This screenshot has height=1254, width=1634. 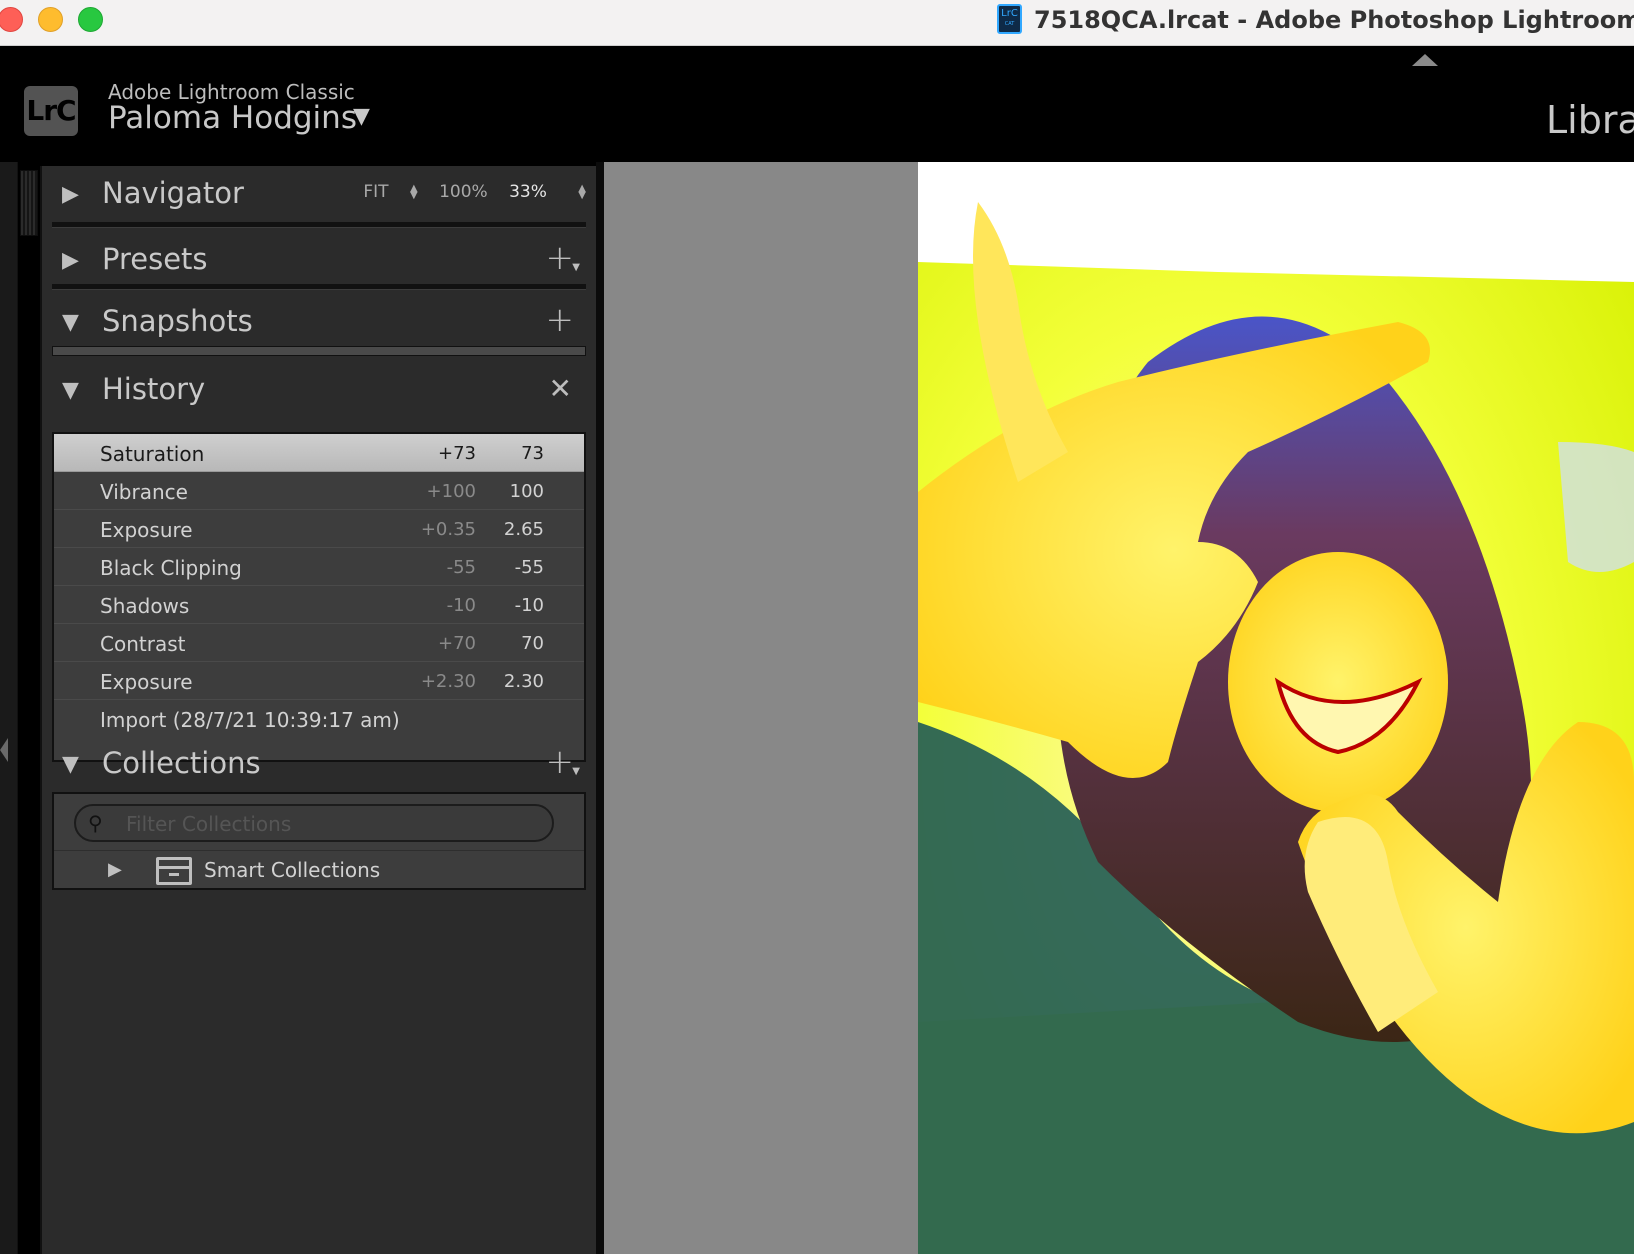 What do you see at coordinates (152, 454) in the screenshot?
I see `history-item-label: Saturation` at bounding box center [152, 454].